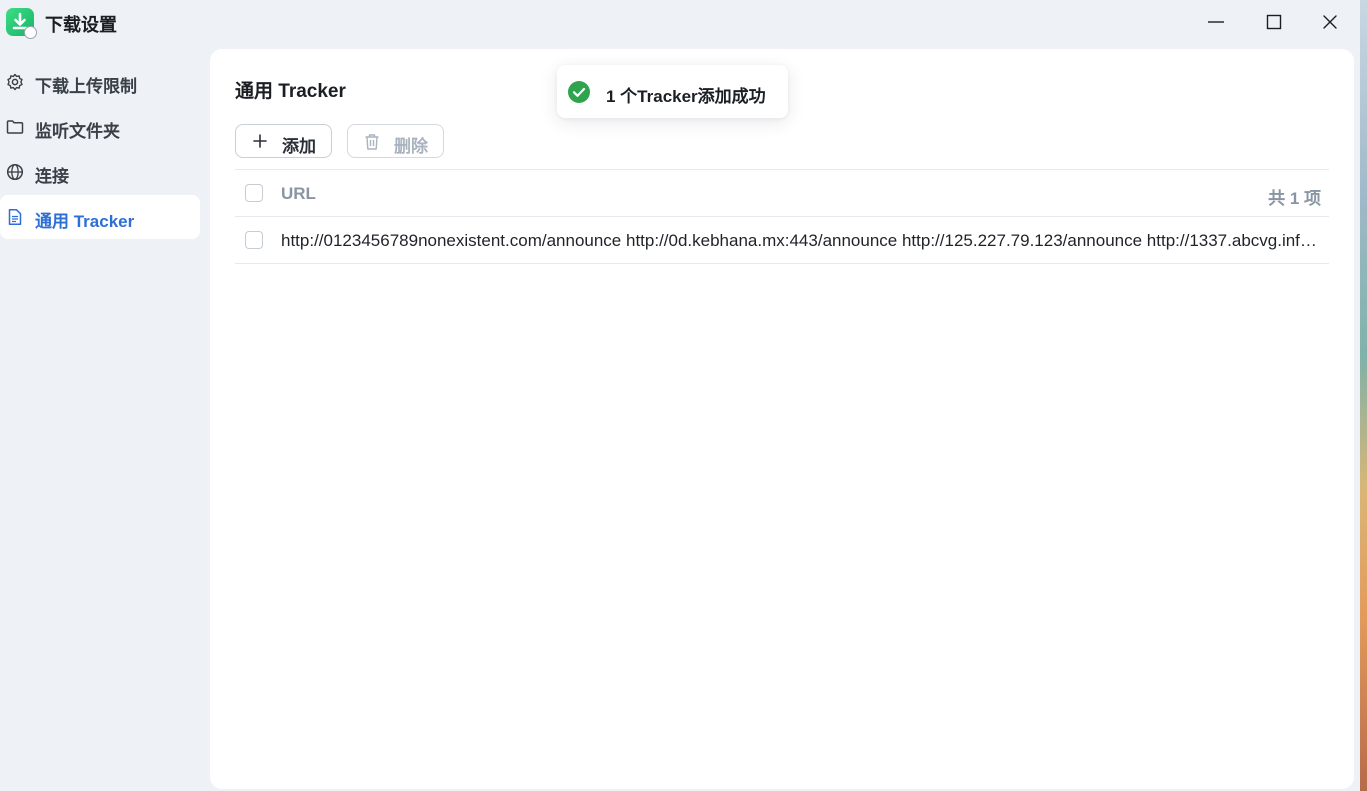  I want to click on sidebar: 下载上传限制 监听文件夹 连接 通用 Tracker, so click(102, 150).